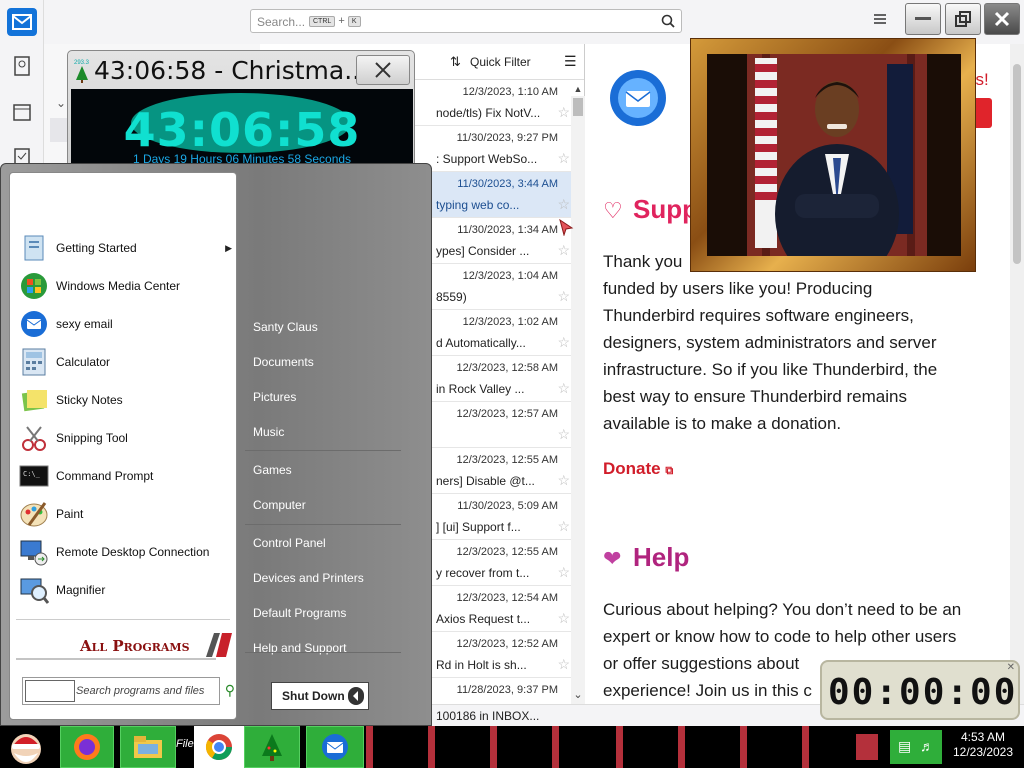 The image size is (1024, 768). I want to click on start-program-windows-media-center: Windows Media Center, so click(126, 286).